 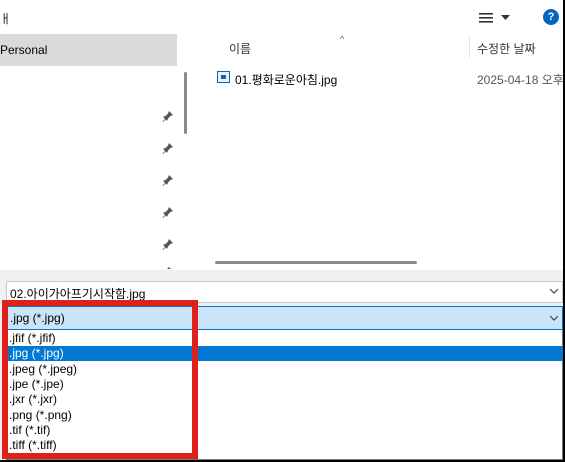 What do you see at coordinates (281, 17) in the screenshot?
I see `toolbar: ㅐ ?` at bounding box center [281, 17].